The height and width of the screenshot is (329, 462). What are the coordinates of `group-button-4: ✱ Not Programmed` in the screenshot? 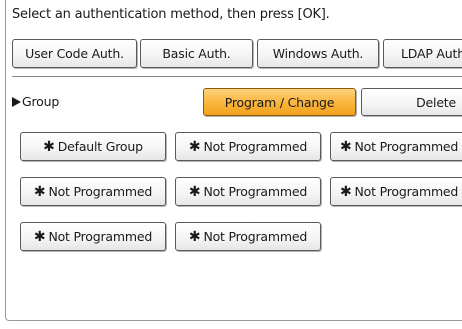 It's located at (93, 191).